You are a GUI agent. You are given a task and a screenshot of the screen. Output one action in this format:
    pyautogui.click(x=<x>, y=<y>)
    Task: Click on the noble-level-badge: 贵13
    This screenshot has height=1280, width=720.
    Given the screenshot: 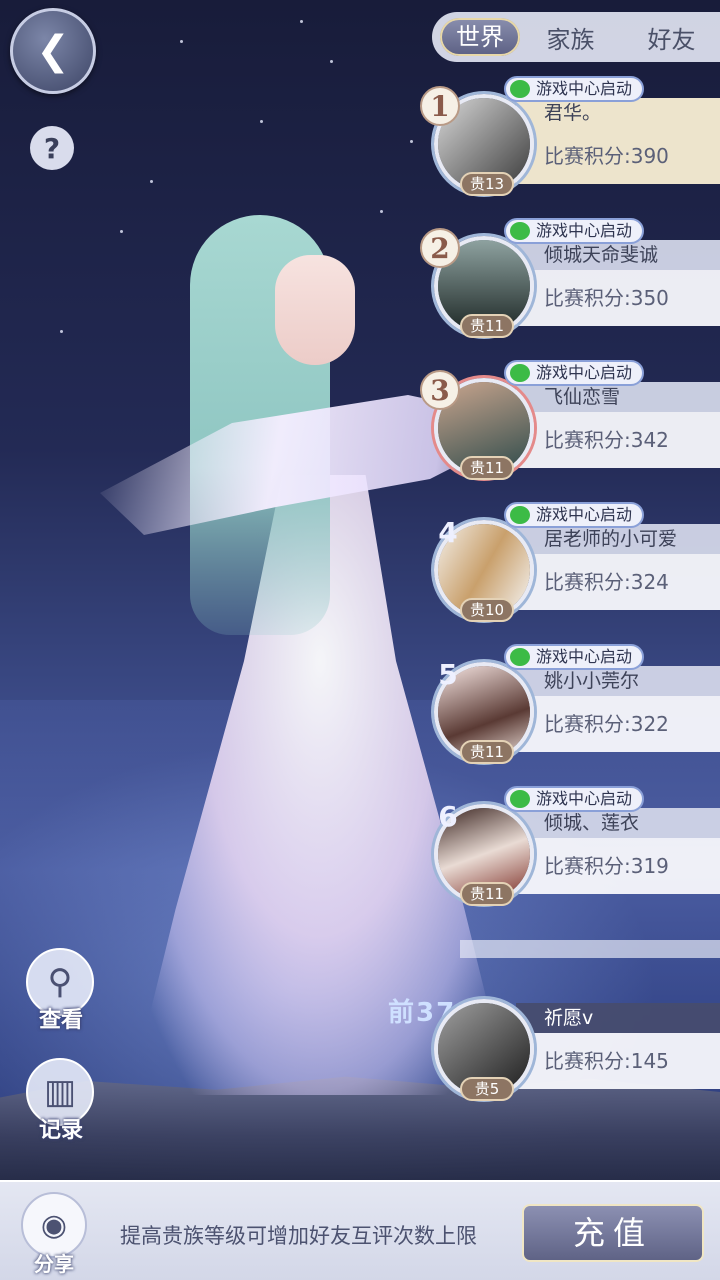 What is the action you would take?
    pyautogui.click(x=487, y=184)
    